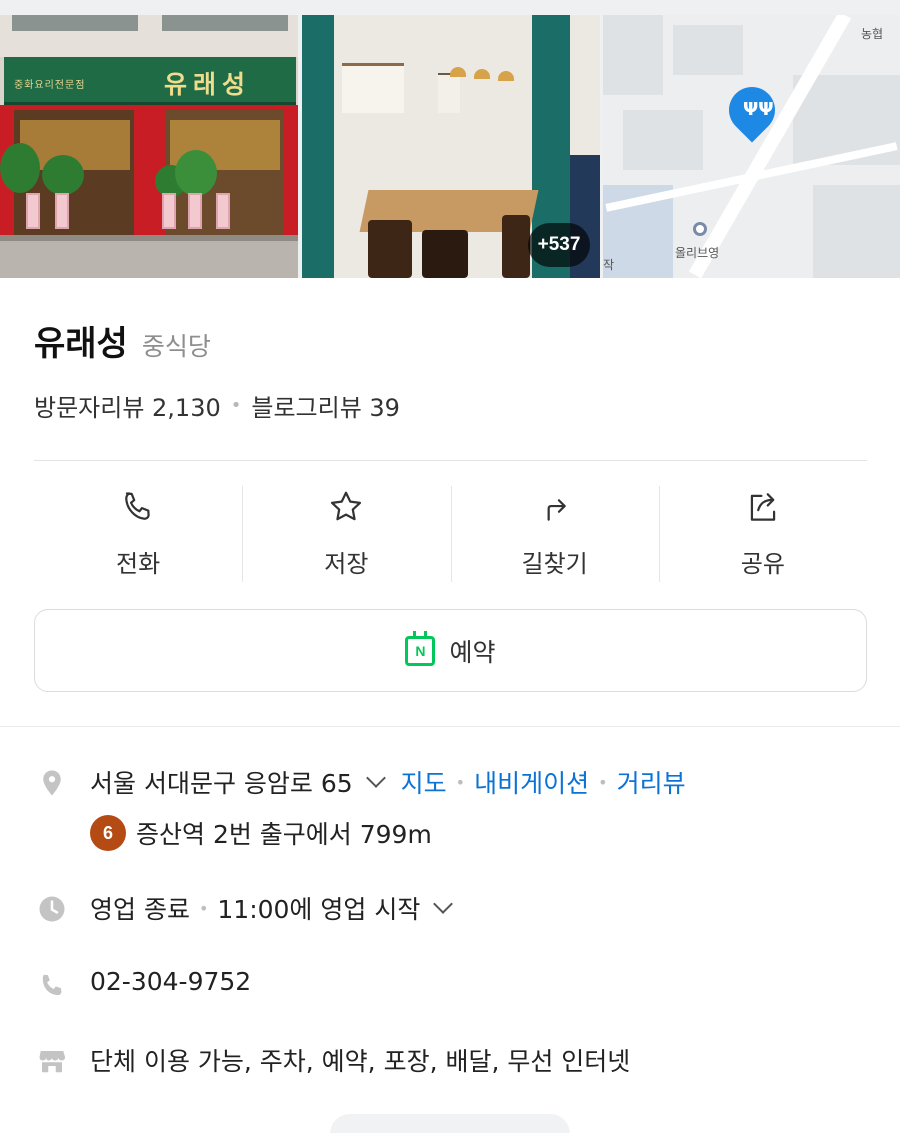 Image resolution: width=900 pixels, height=1133 pixels. Describe the element at coordinates (556, 510) in the screenshot. I see `directions-icon` at that location.